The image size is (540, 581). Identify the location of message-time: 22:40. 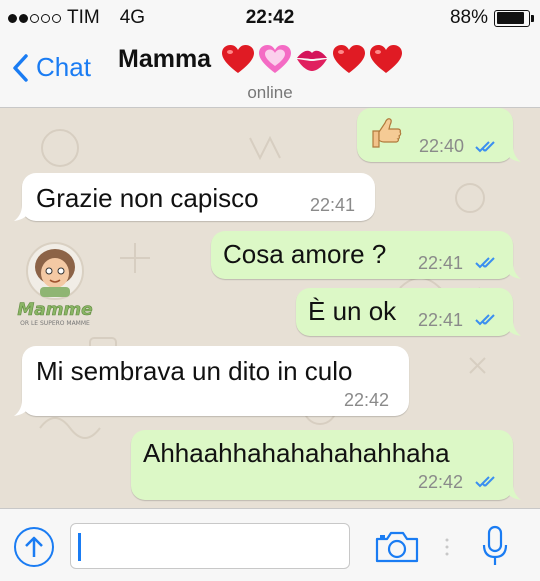
(442, 146).